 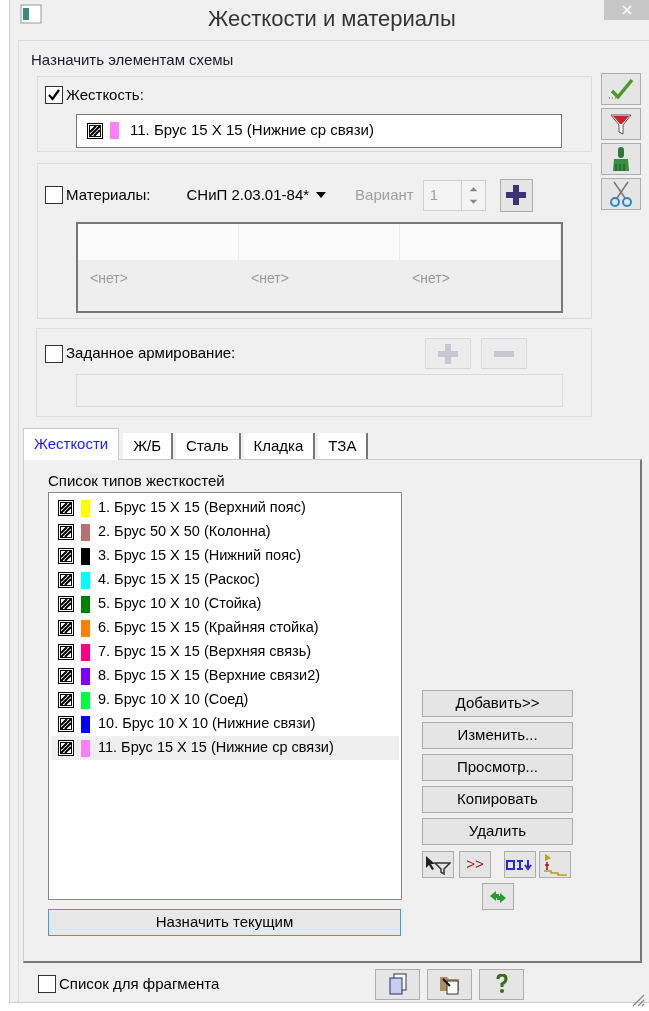 What do you see at coordinates (321, 195) in the screenshot?
I see `caret-icon` at bounding box center [321, 195].